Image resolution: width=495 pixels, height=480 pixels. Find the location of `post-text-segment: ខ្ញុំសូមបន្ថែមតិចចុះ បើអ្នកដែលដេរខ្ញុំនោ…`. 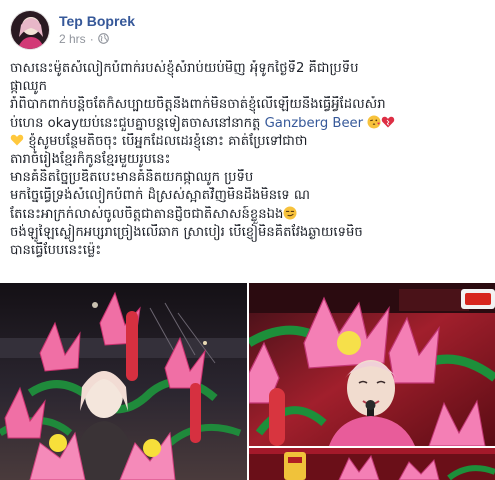

post-text-segment: ខ្ញុំសូមបន្ថែមតិចចុះ បើអ្នកដែលដេរខ្ញុំនោ… is located at coordinates (168, 141).